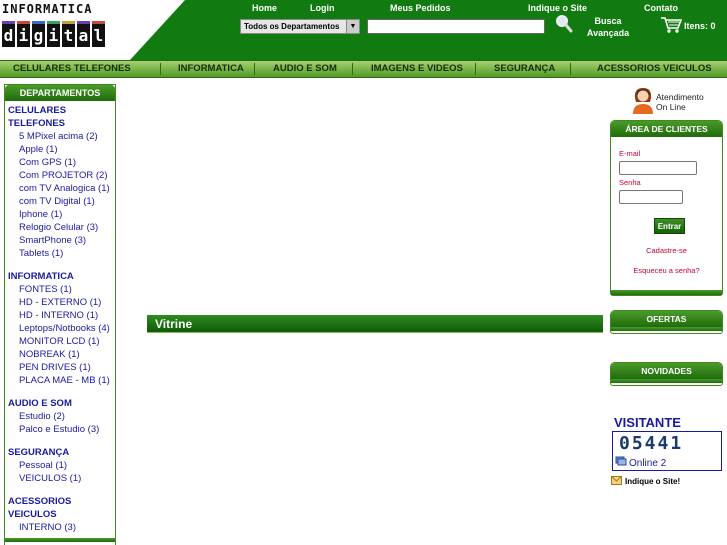 The height and width of the screenshot is (545, 727). What do you see at coordinates (666, 270) in the screenshot?
I see `forgot-password-link: Esqueceu a senha?` at bounding box center [666, 270].